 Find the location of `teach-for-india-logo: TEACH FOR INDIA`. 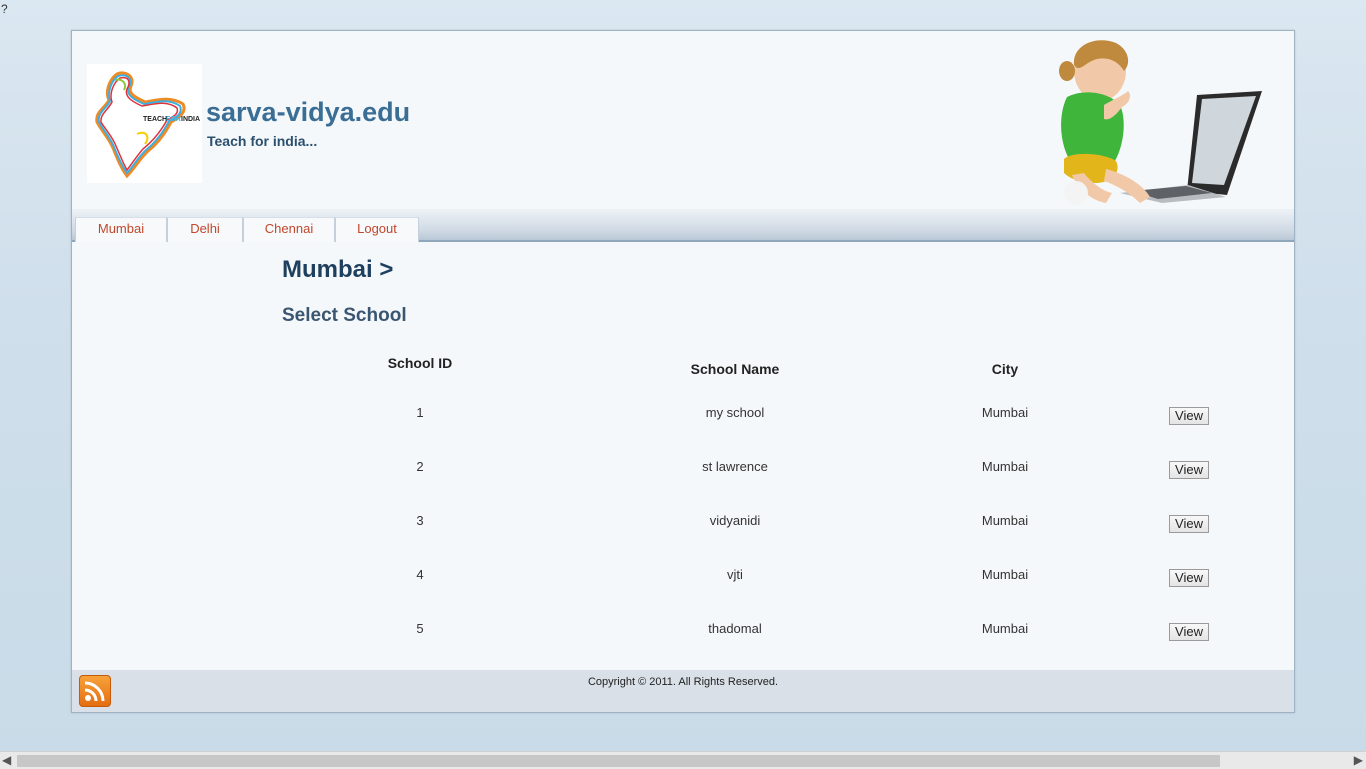

teach-for-india-logo: TEACH FOR INDIA is located at coordinates (144, 123).